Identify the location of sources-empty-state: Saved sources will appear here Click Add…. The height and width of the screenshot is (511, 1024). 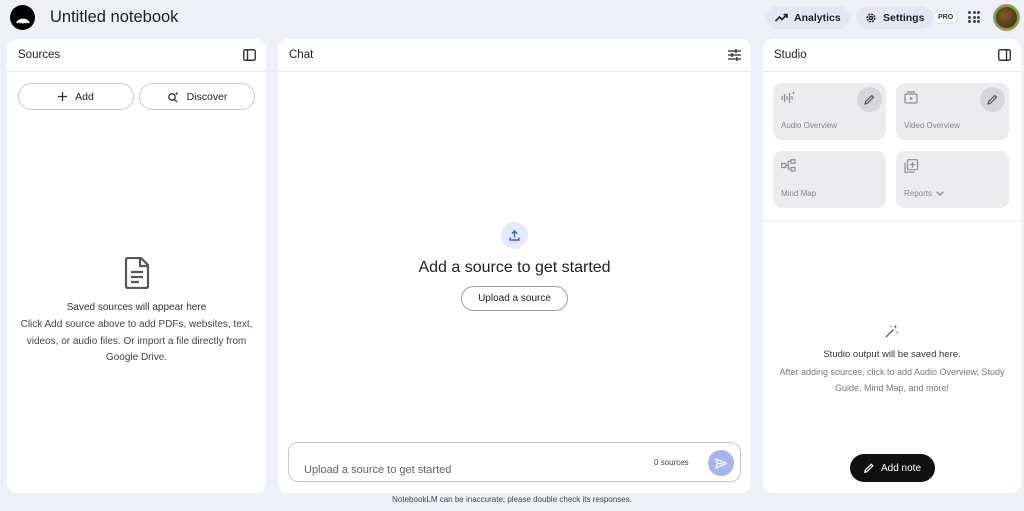
(136, 311).